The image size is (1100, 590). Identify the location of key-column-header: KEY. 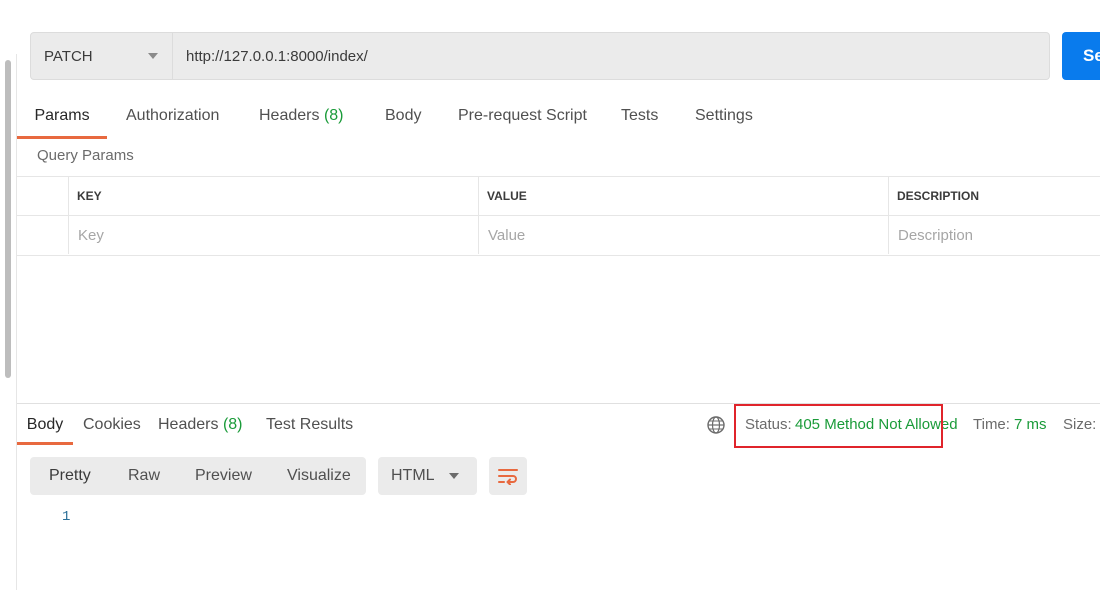
(273, 196).